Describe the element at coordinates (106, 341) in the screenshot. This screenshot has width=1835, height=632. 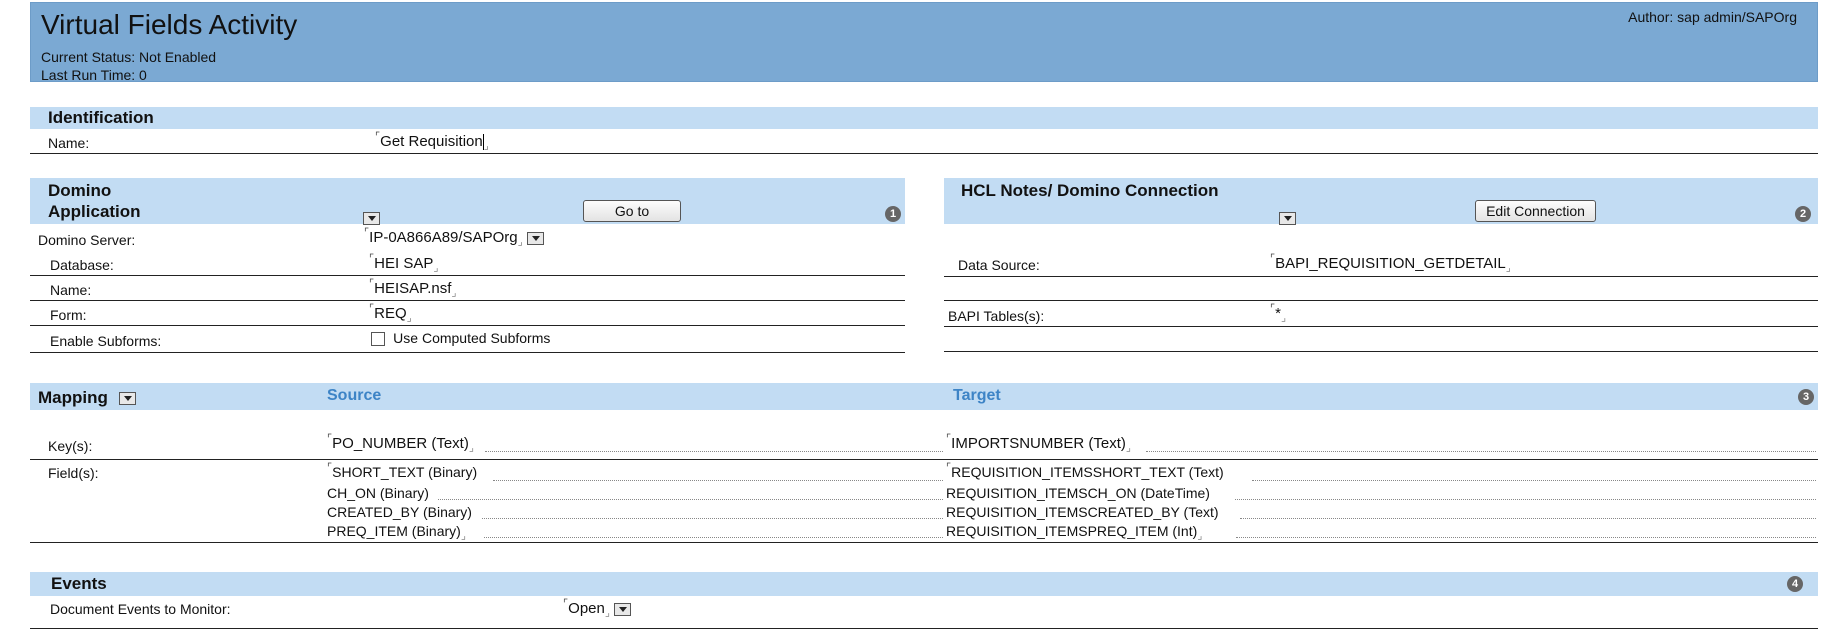
I see `subforms-label: Enable Subforms:` at that location.